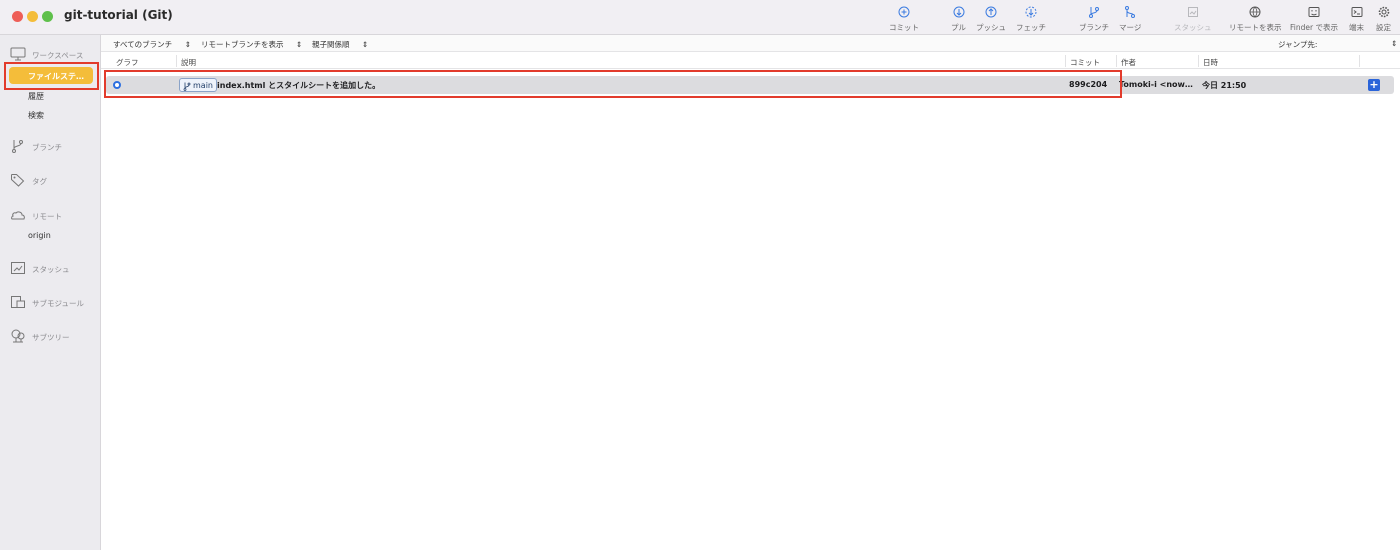 The height and width of the screenshot is (550, 1400). I want to click on sidebar-section-label: サブツリー, so click(51, 337).